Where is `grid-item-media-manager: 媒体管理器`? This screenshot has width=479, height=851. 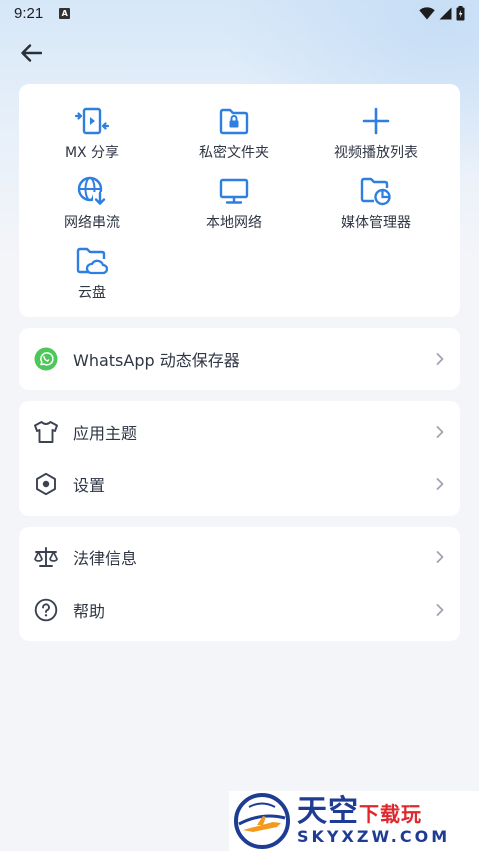 grid-item-media-manager: 媒体管理器 is located at coordinates (376, 203).